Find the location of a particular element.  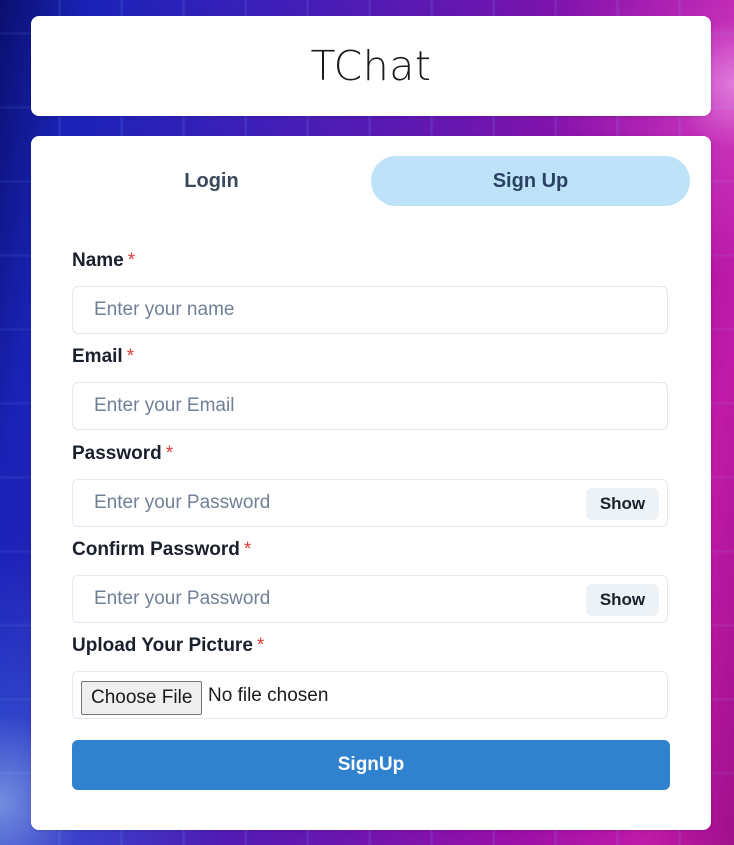

picture-label: Upload Your Picture * is located at coordinates (168, 646).